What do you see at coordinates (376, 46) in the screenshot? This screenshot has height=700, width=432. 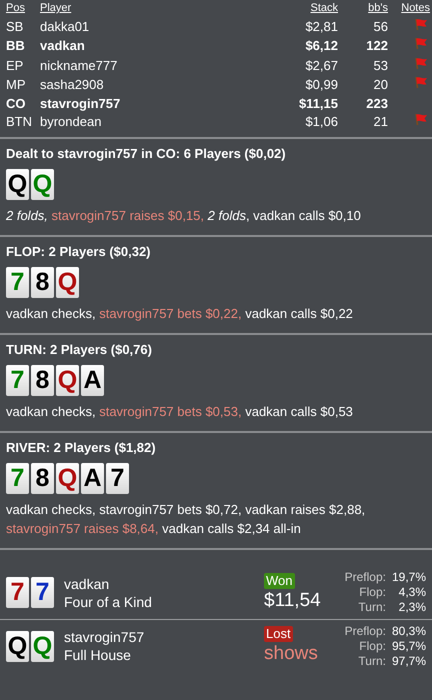 I see `table-cell-text: 122` at bounding box center [376, 46].